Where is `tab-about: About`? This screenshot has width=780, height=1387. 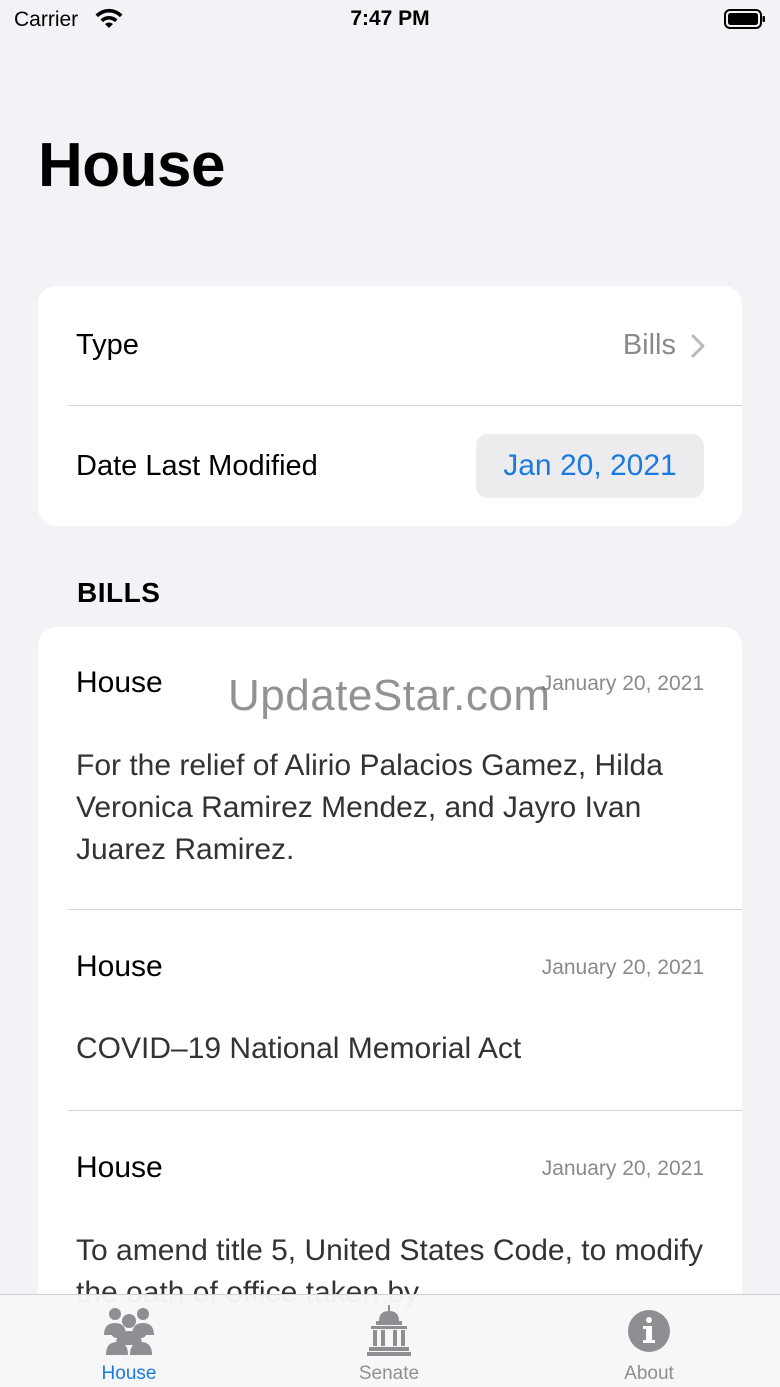 tab-about: About is located at coordinates (649, 1341).